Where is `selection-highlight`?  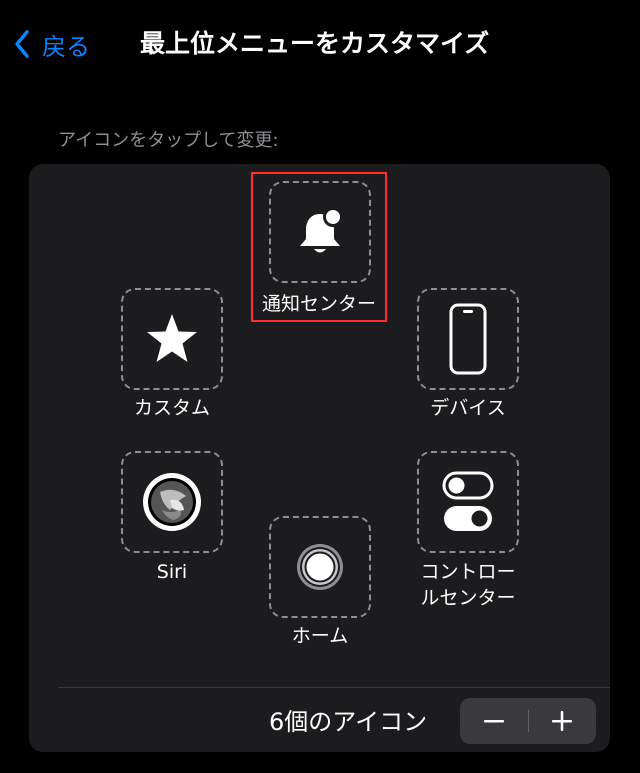
selection-highlight is located at coordinates (319, 247).